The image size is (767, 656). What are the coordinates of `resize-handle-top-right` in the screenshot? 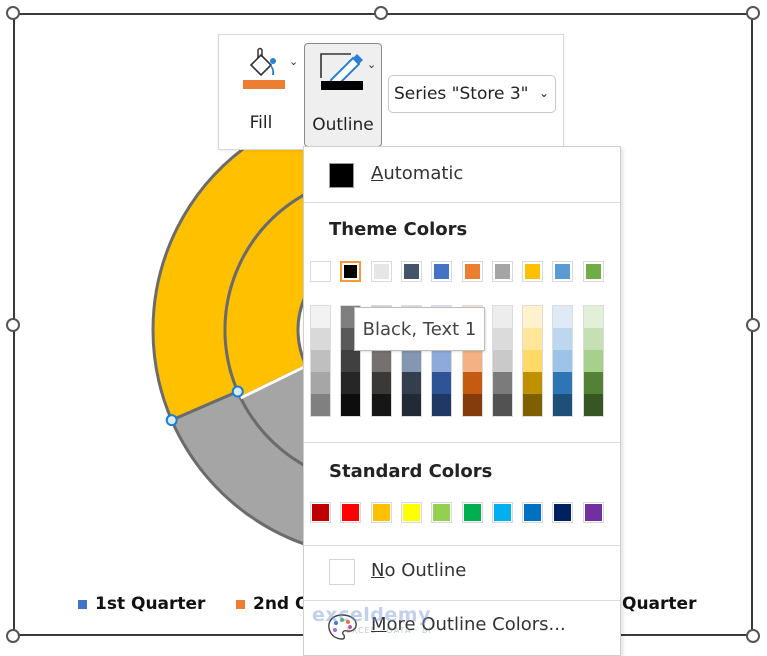 It's located at (753, 13).